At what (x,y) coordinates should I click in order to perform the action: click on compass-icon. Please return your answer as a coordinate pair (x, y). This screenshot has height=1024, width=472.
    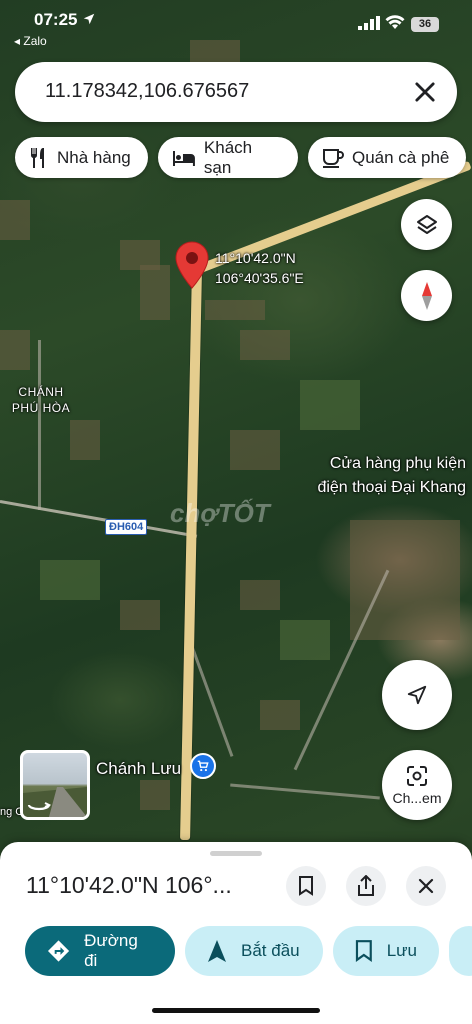
    Looking at the image, I should click on (426, 295).